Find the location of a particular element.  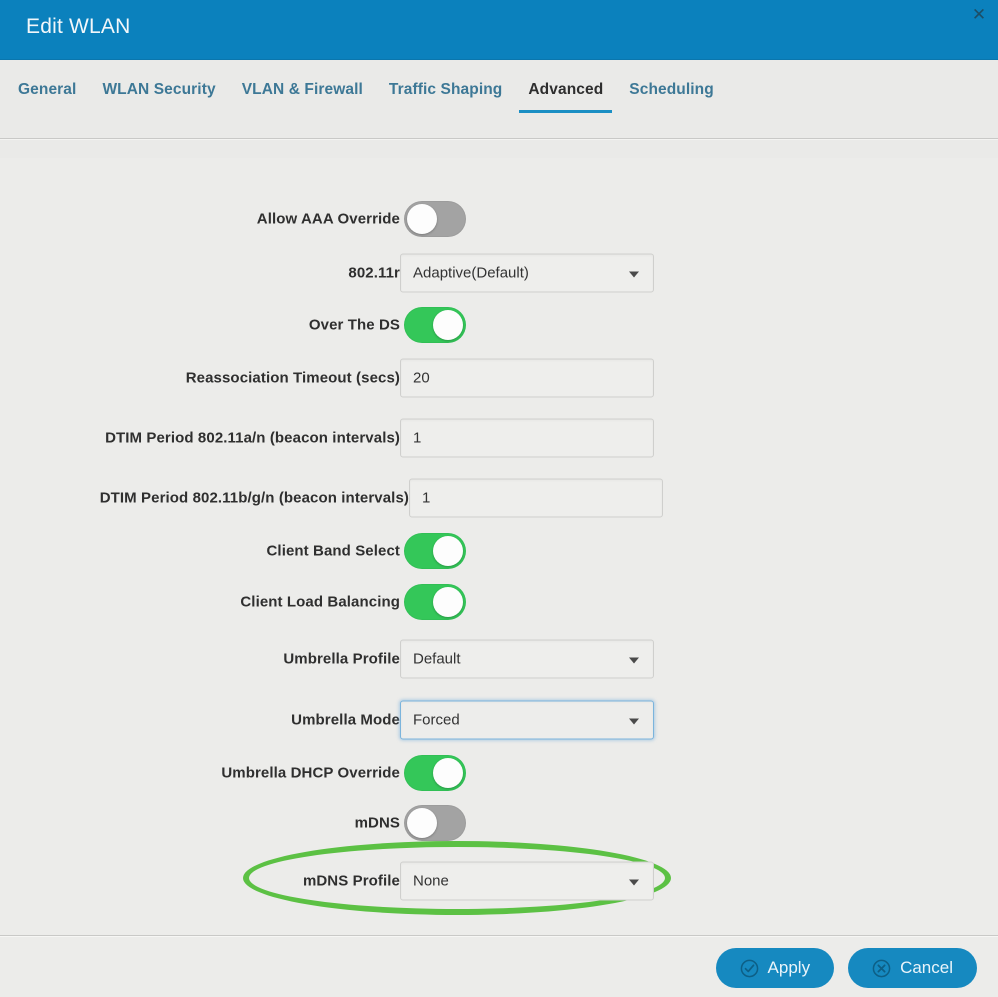

label-umbrella-profile: Umbrella Profile is located at coordinates (341, 659).